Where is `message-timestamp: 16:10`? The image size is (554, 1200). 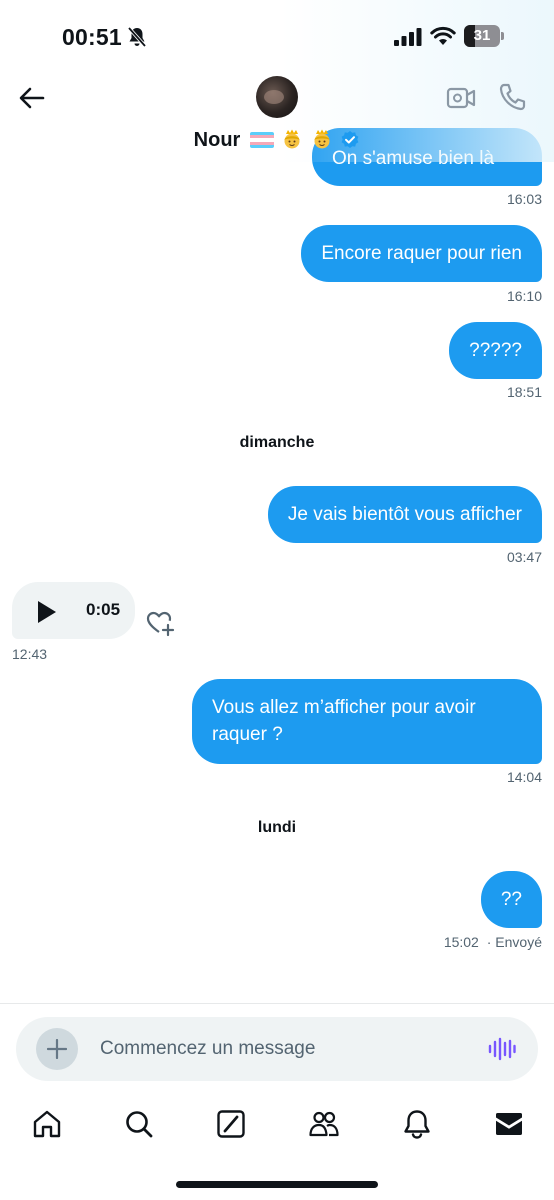
message-timestamp: 16:10 is located at coordinates (524, 296).